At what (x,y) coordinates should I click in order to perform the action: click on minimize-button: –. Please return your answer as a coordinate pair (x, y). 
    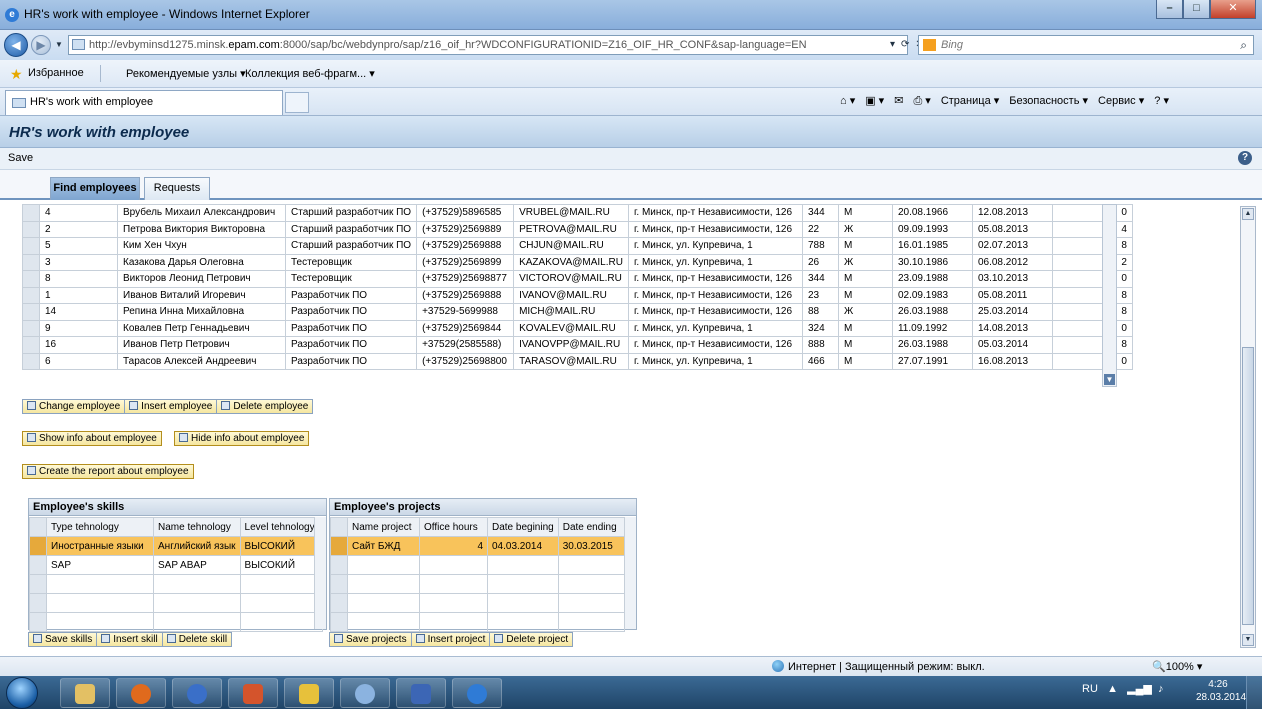
    Looking at the image, I should click on (1169, 9).